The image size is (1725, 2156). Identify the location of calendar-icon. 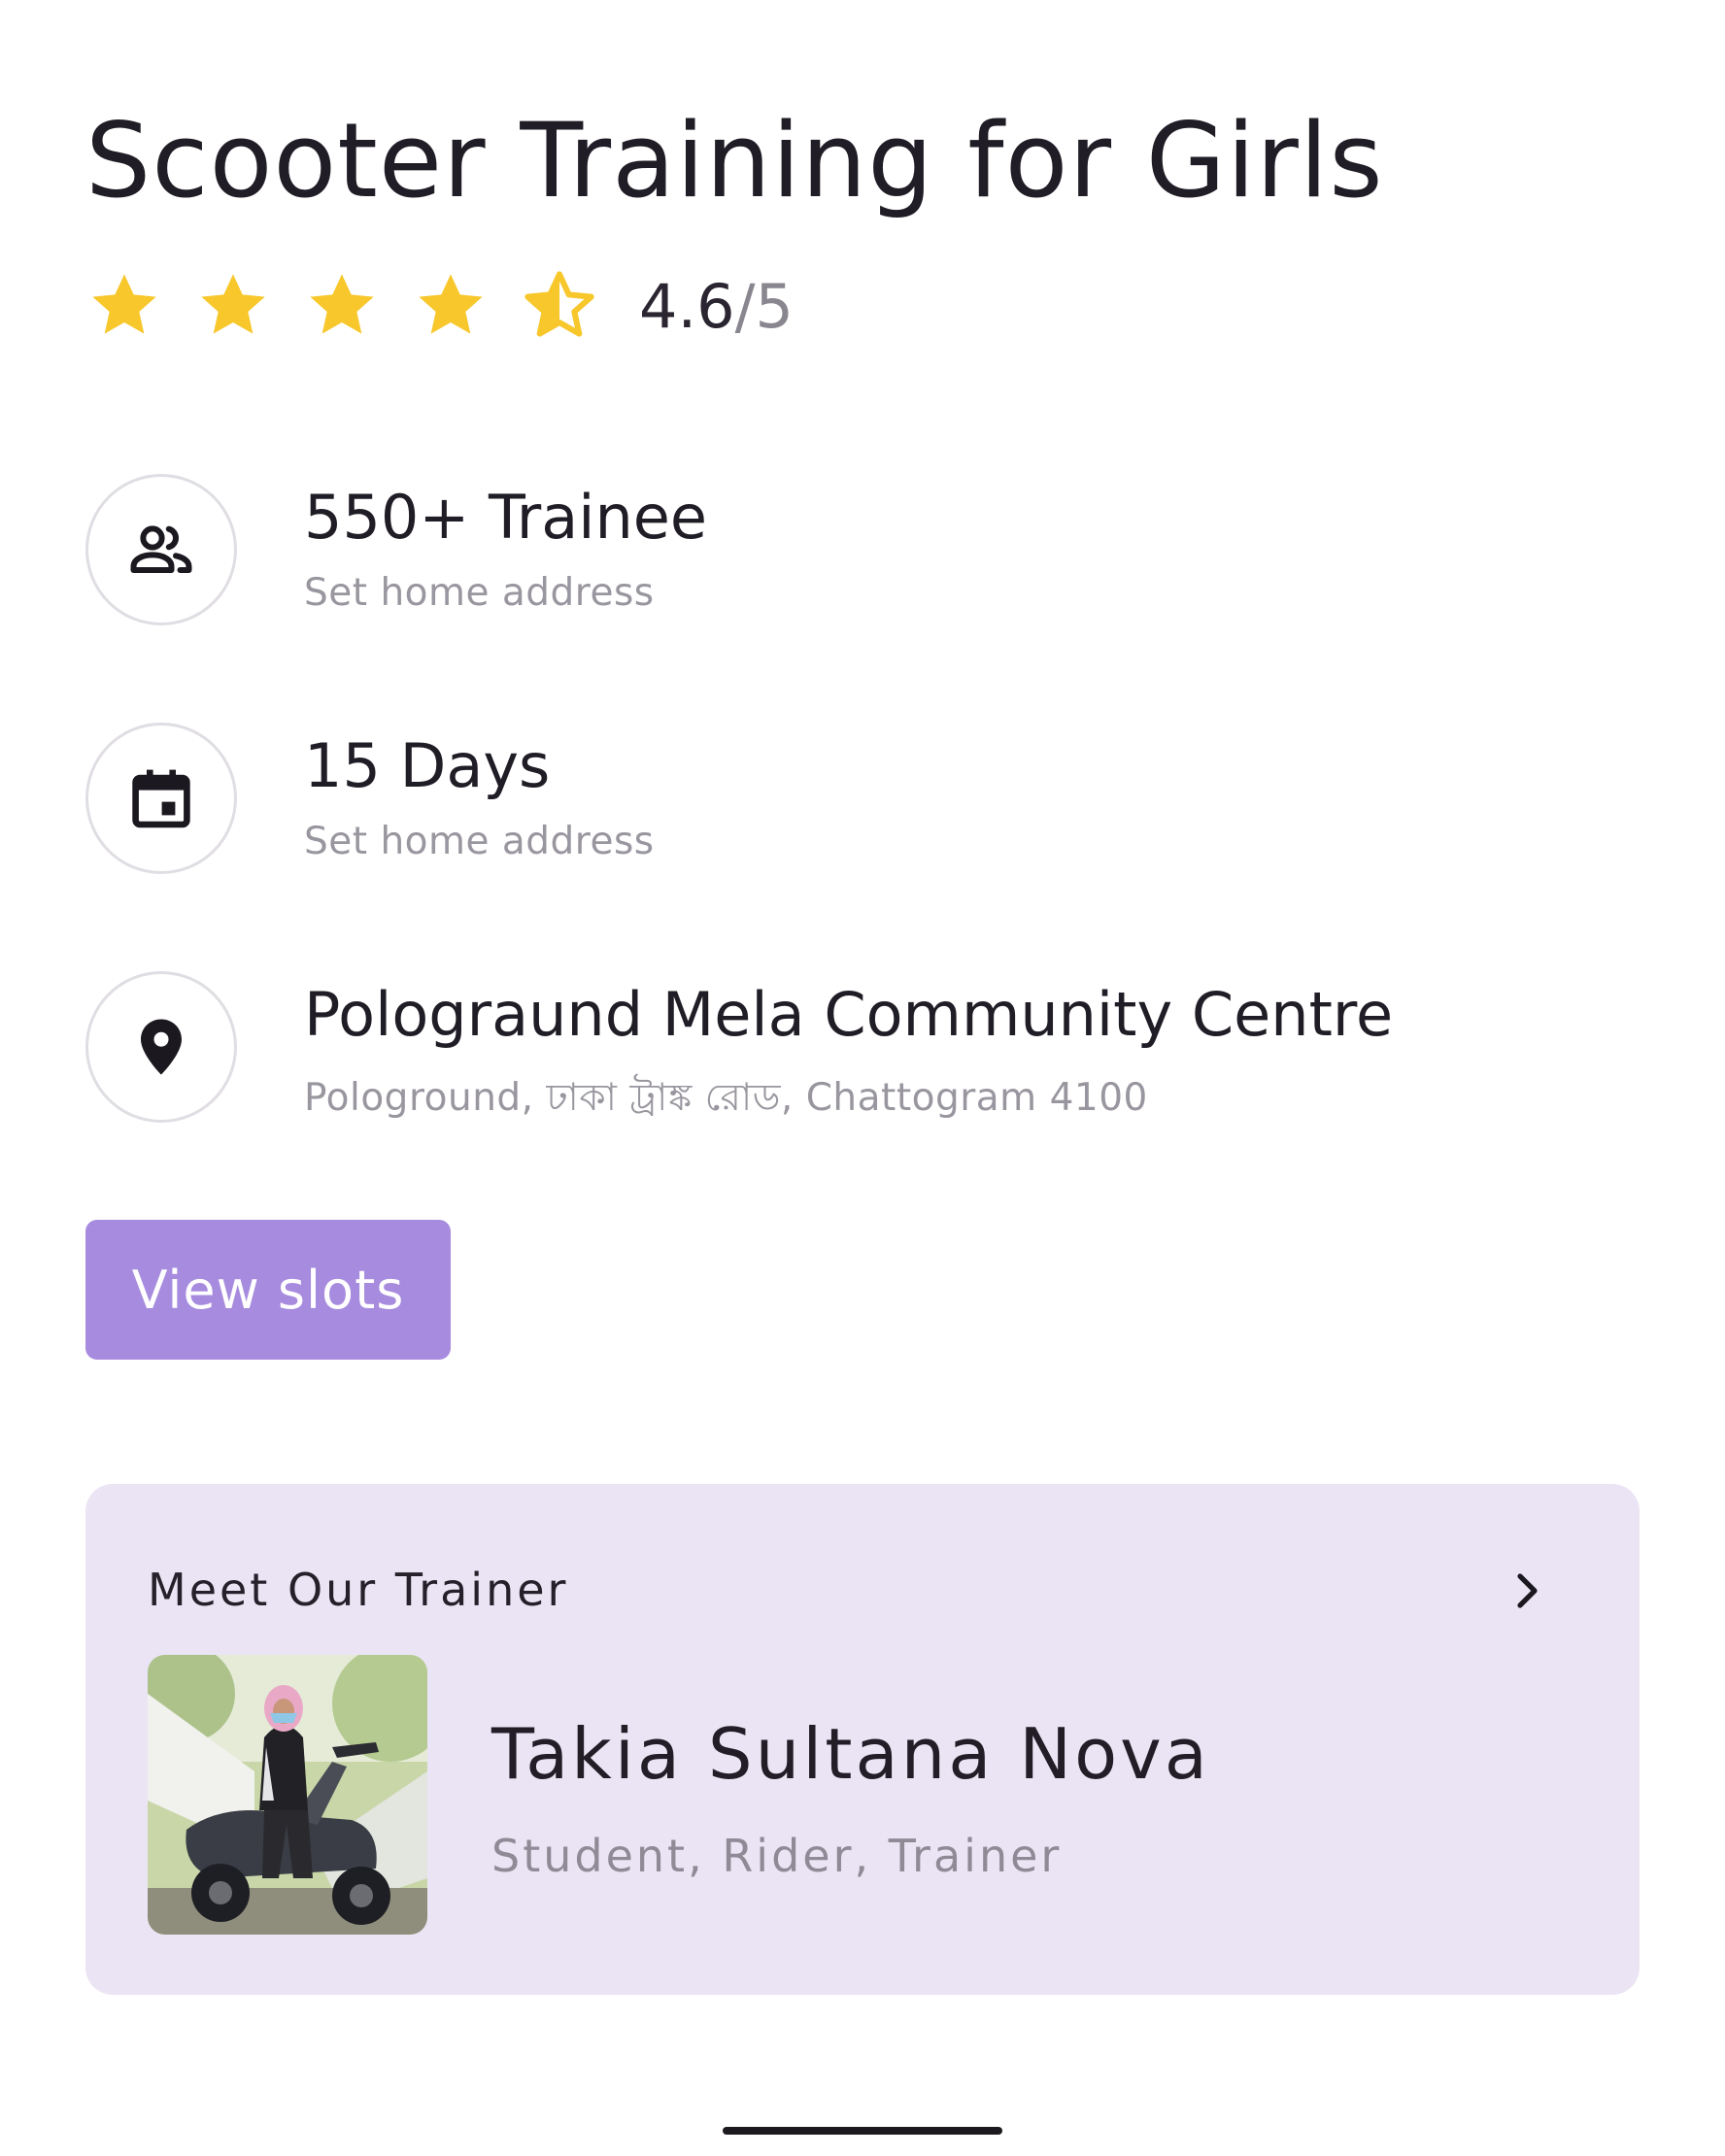
(161, 798).